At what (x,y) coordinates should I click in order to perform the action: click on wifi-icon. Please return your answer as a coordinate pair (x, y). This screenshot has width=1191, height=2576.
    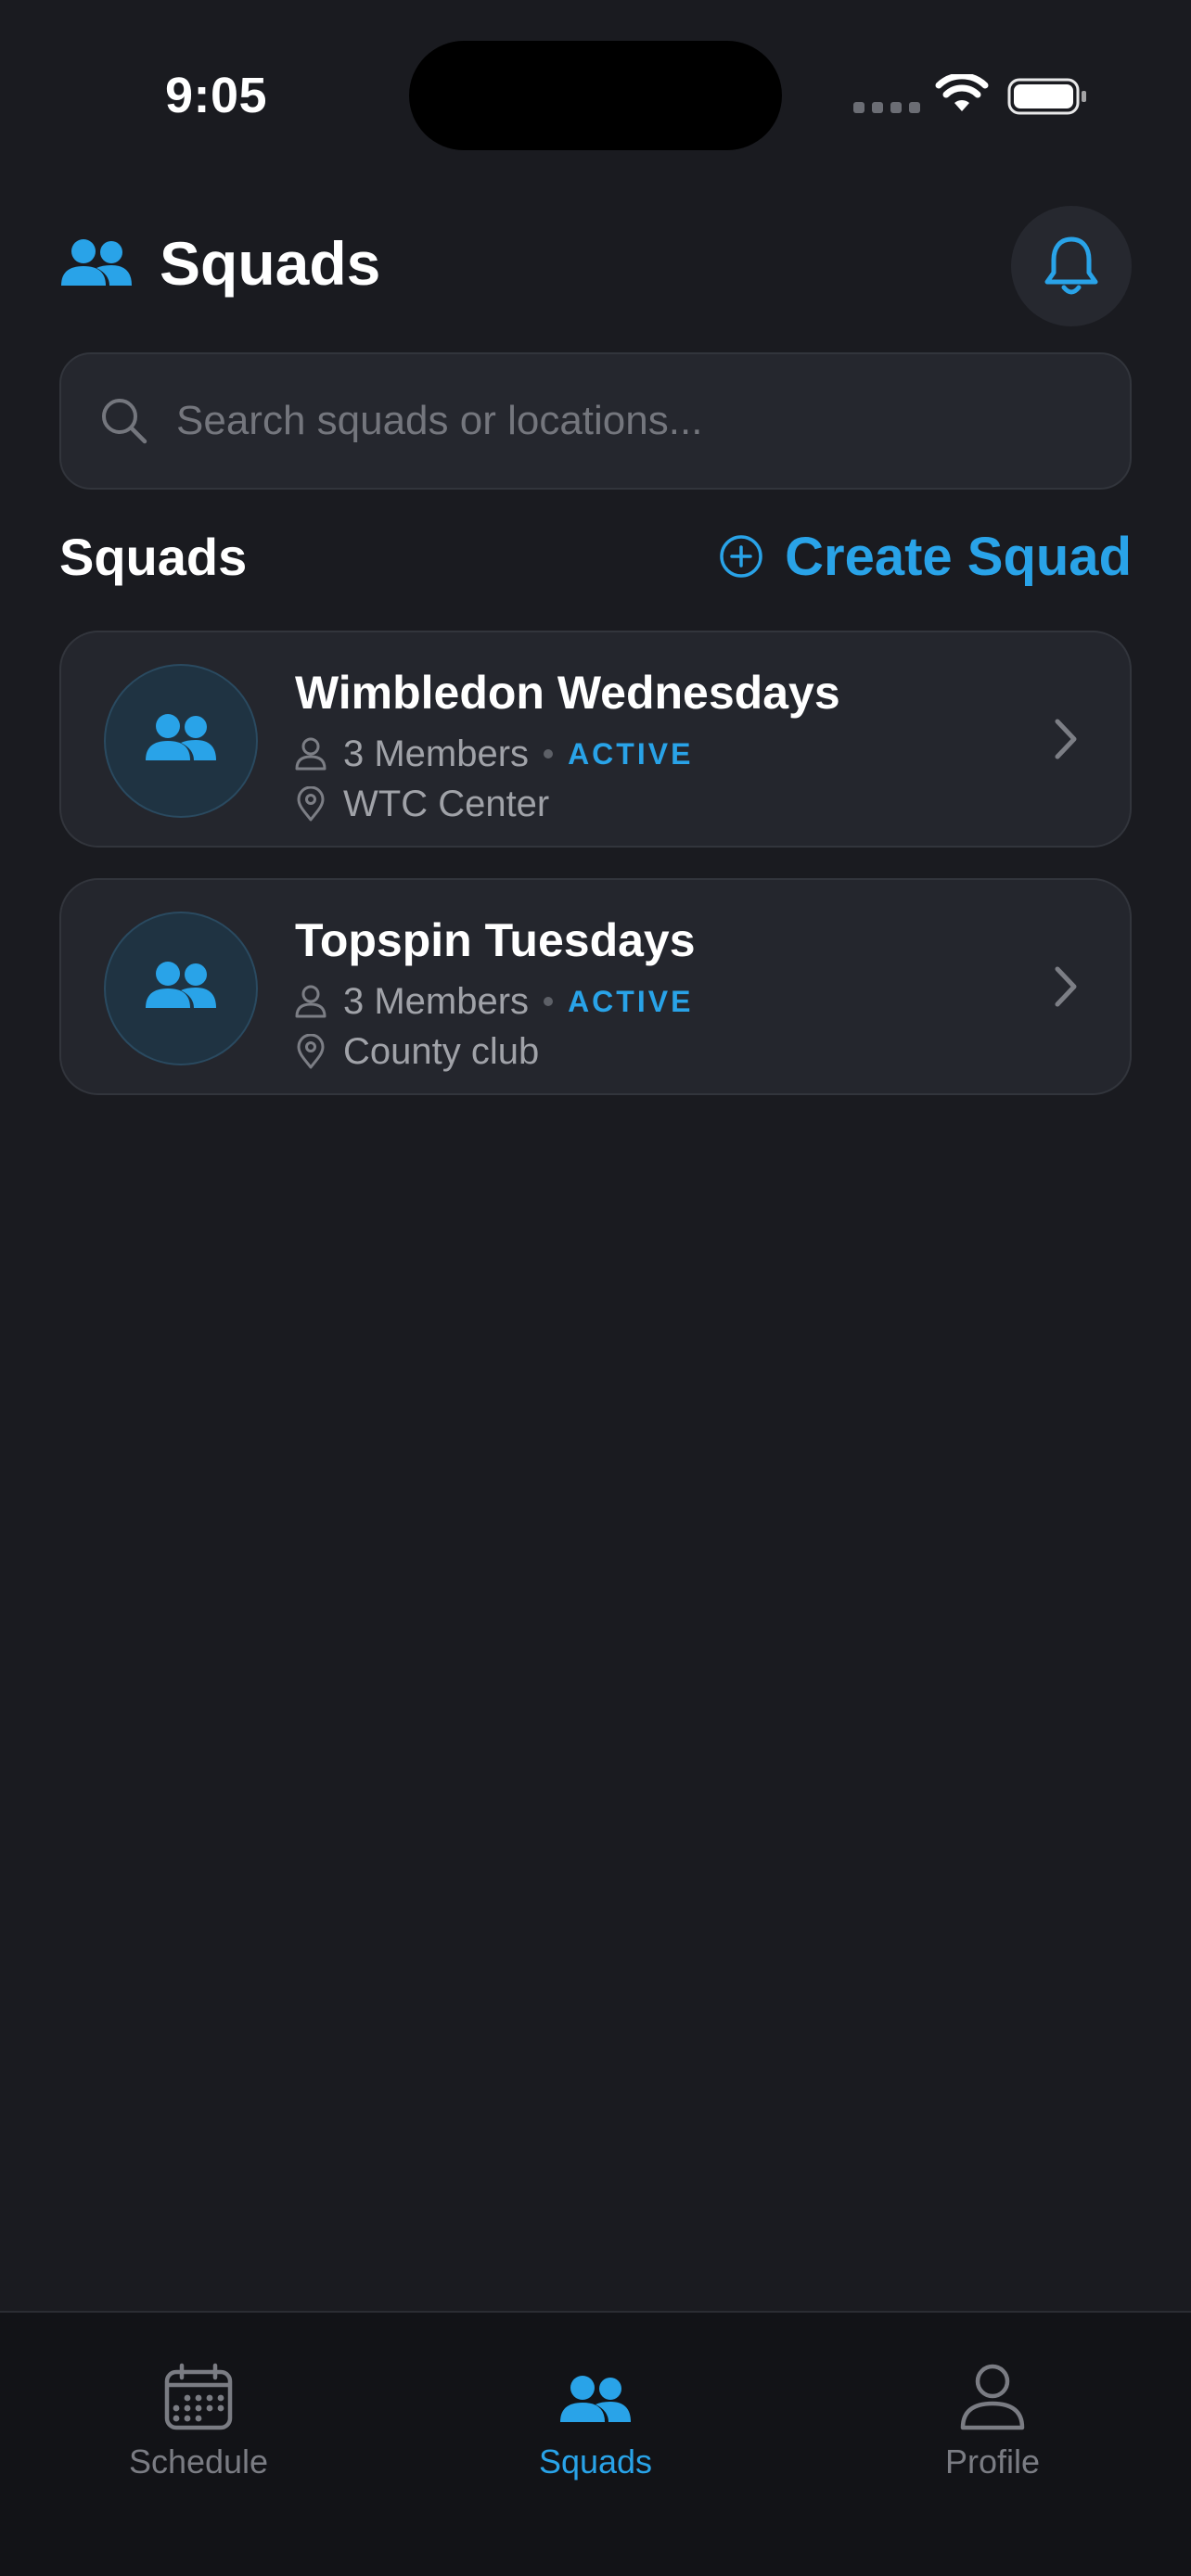
    Looking at the image, I should click on (962, 92).